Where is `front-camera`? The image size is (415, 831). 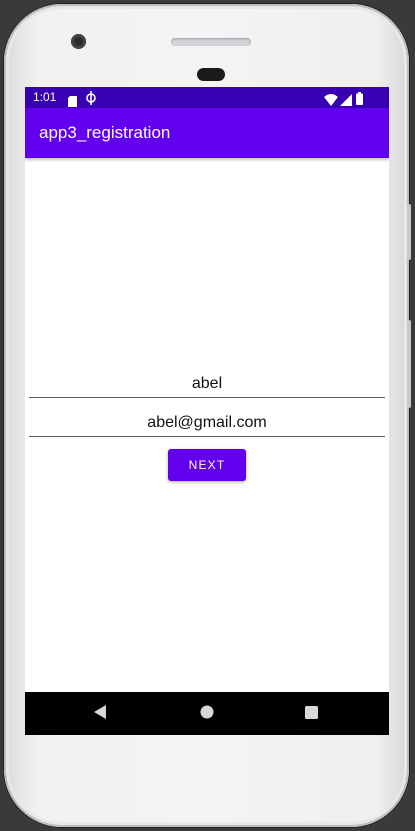
front-camera is located at coordinates (78, 41).